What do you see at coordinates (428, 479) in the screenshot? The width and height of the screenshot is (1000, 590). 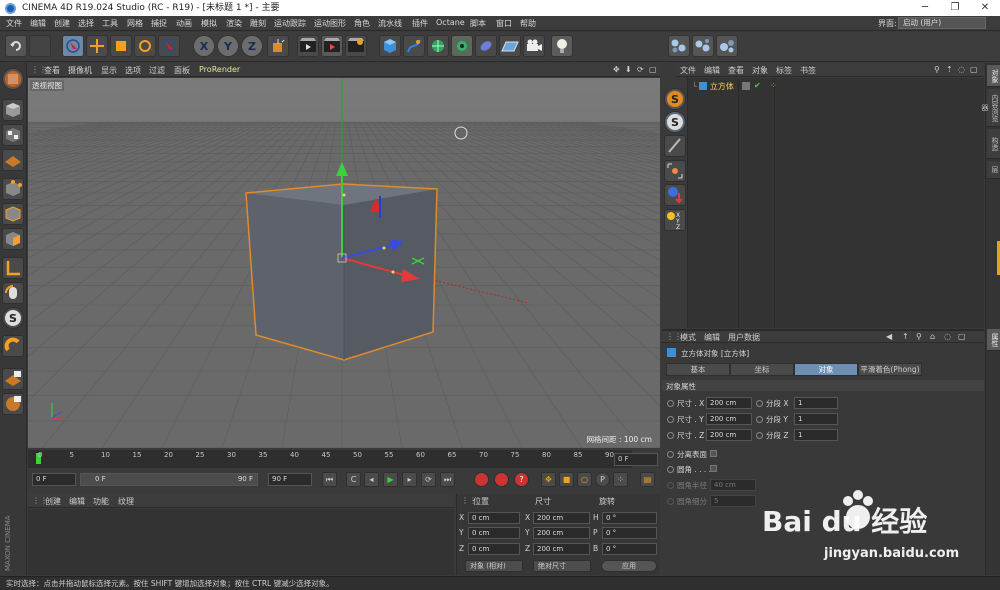 I see `next-key-icon: ⟳` at bounding box center [428, 479].